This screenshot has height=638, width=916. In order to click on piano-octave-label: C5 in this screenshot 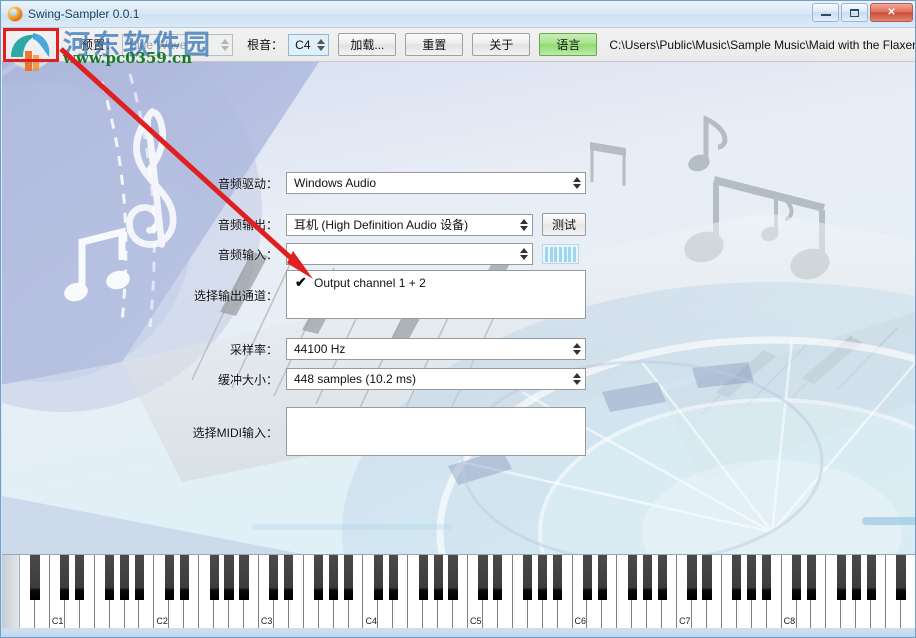, I will do `click(476, 621)`.